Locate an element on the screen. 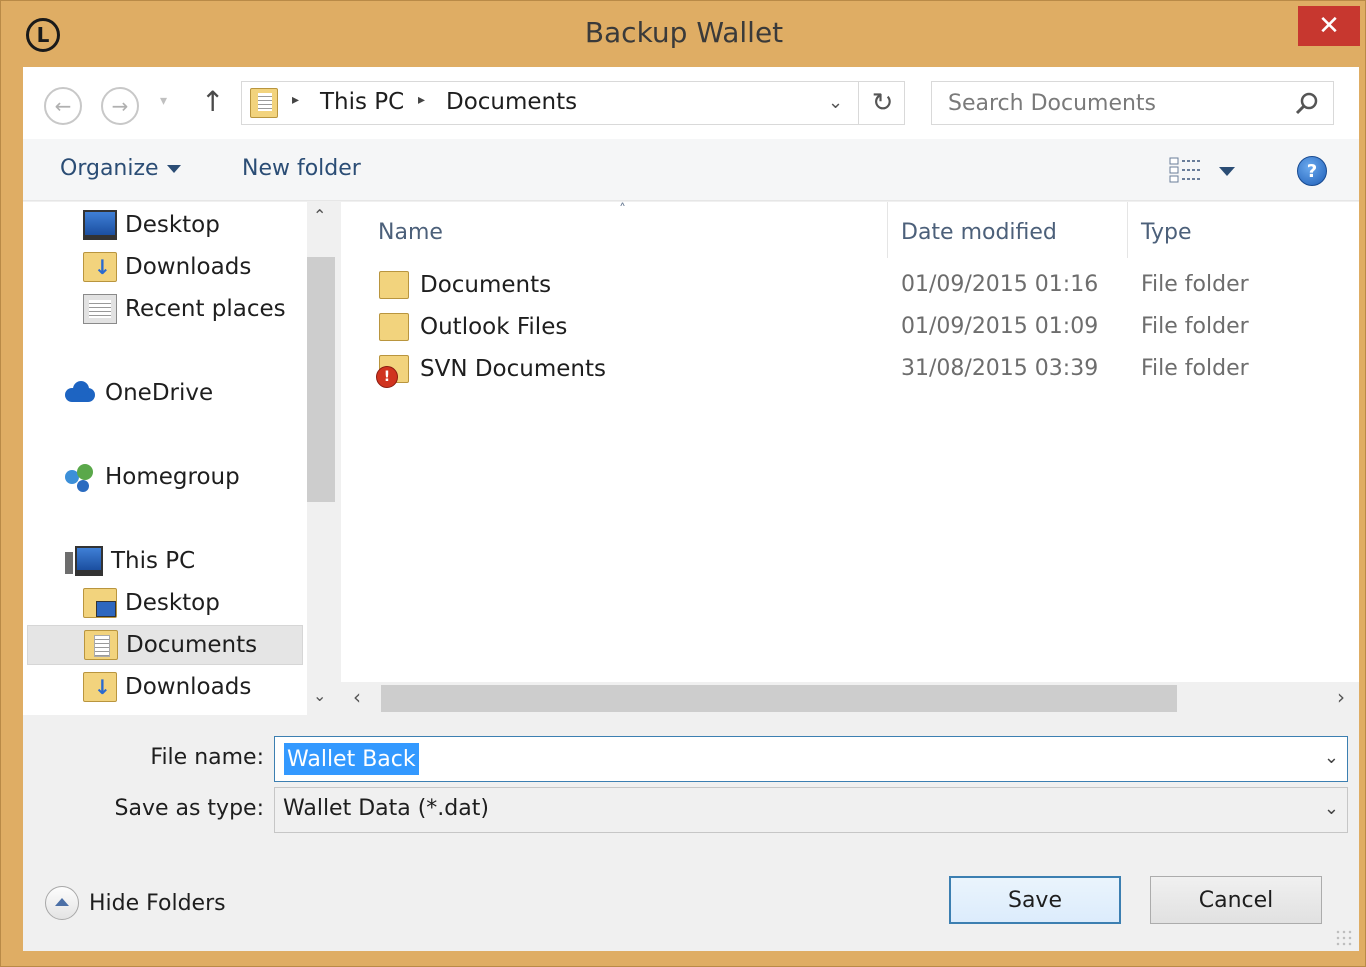  hide-folders-button: Hide Folders is located at coordinates (135, 903).